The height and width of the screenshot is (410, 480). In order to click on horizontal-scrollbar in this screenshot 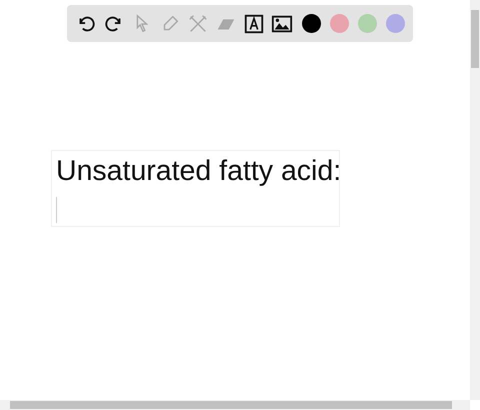, I will do `click(235, 405)`.